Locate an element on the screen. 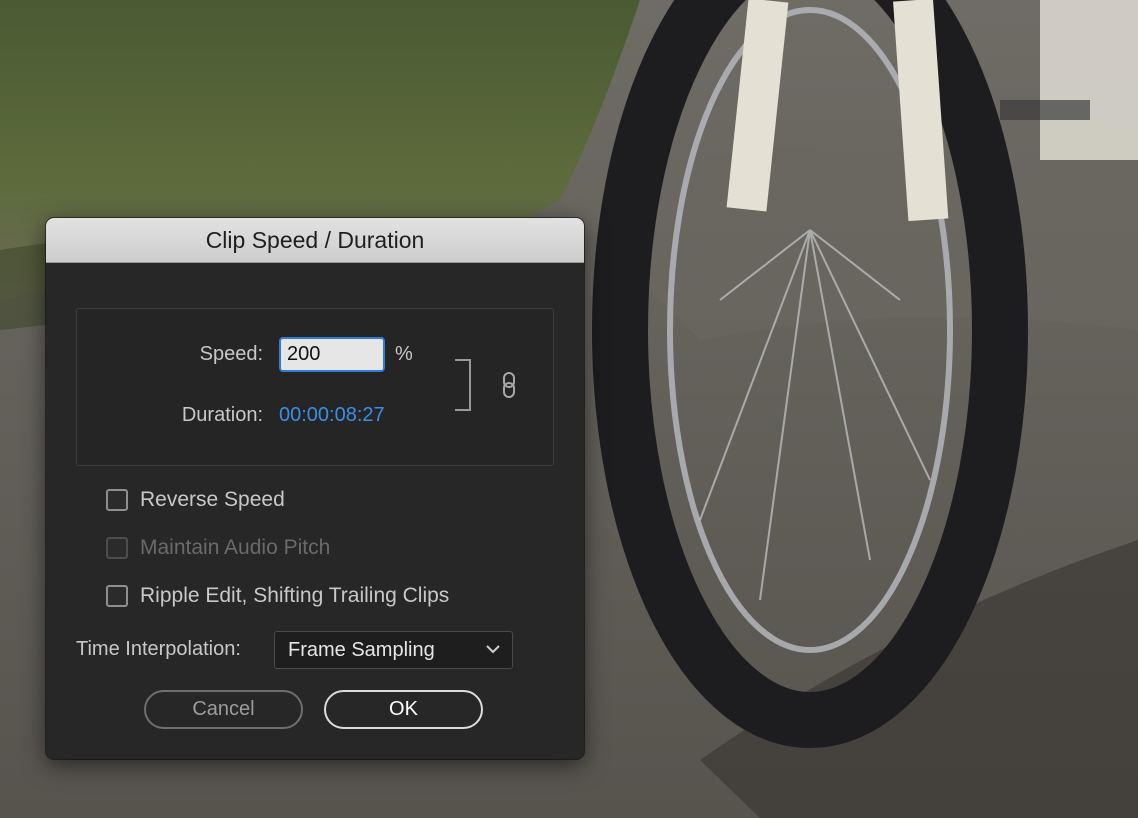 Image resolution: width=1138 pixels, height=818 pixels. speed-input is located at coordinates (332, 354).